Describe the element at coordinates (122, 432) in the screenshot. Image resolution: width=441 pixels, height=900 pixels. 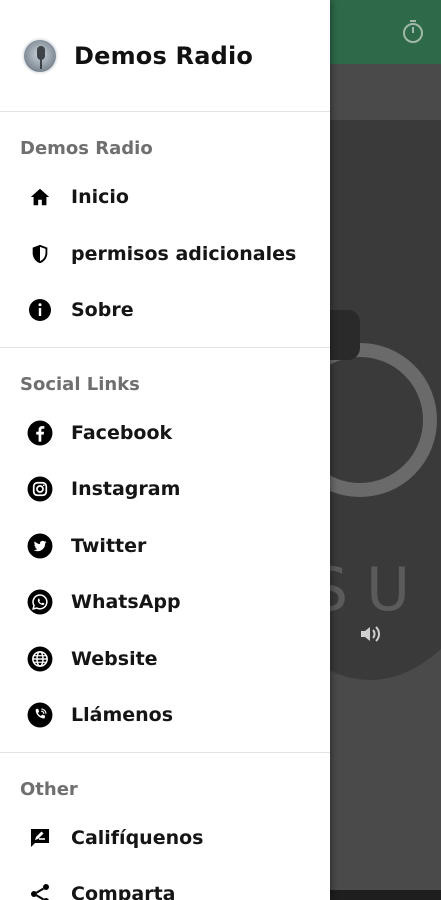
I see `drawer-item-label: Facebook` at that location.